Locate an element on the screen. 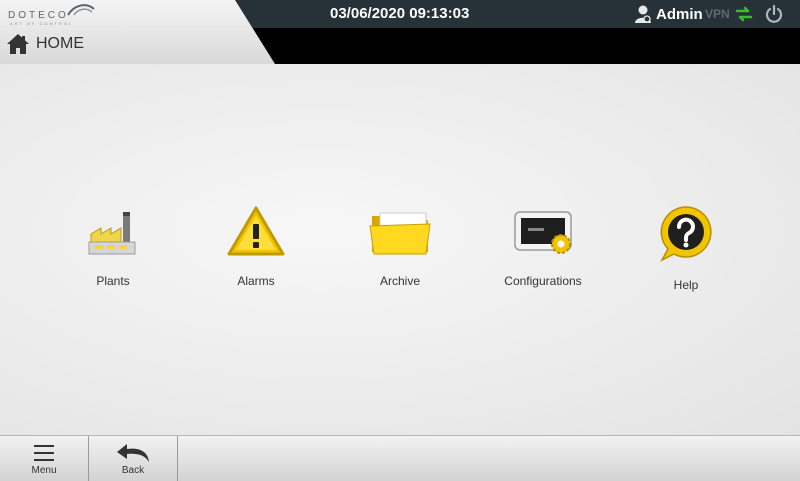 The width and height of the screenshot is (800, 481). tile-label: Alarms is located at coordinates (256, 281).